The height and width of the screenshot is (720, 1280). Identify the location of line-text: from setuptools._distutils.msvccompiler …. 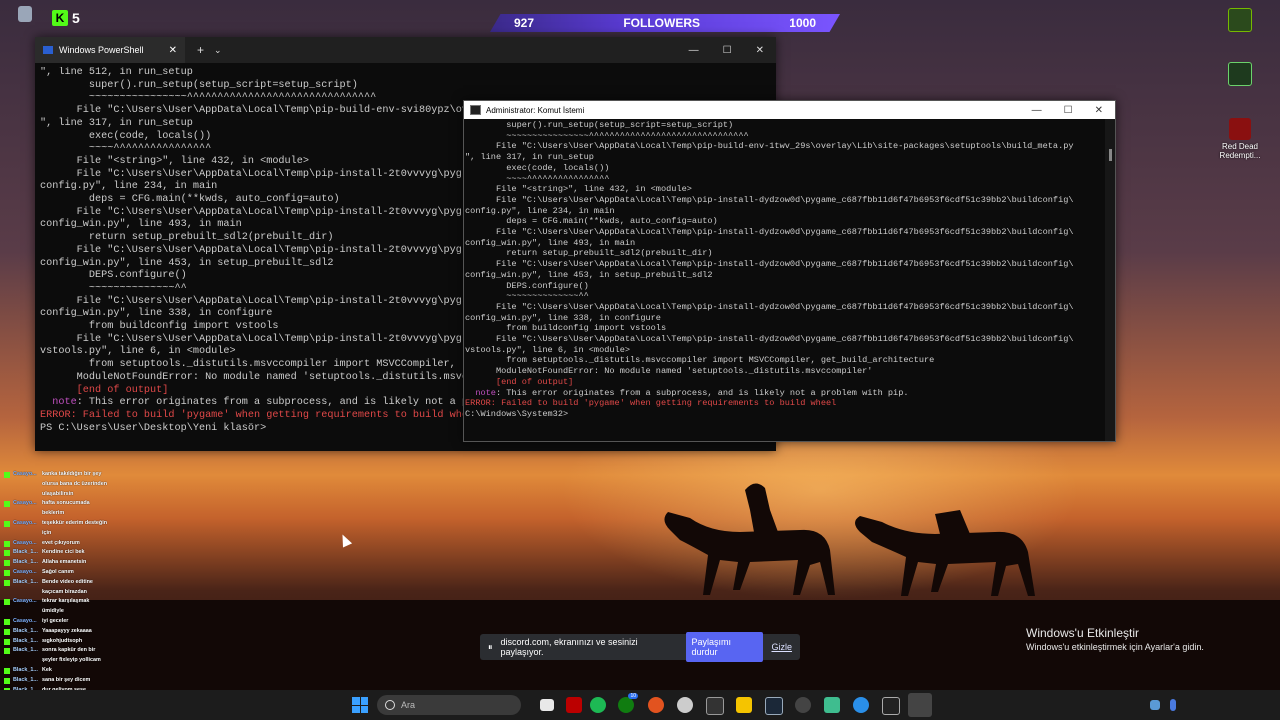
(700, 360).